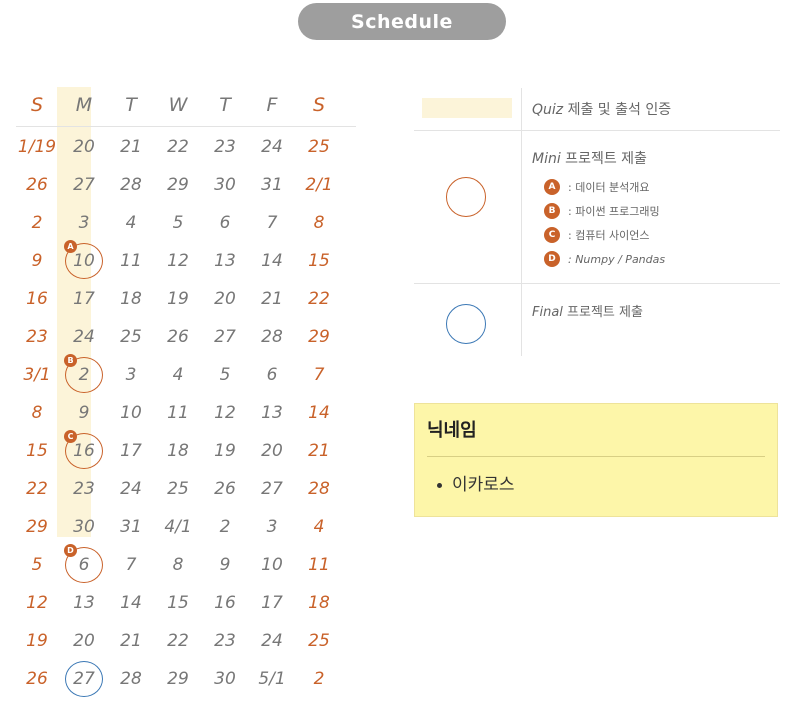  Describe the element at coordinates (178, 527) in the screenshot. I see `calendar-day: 4/1` at that location.